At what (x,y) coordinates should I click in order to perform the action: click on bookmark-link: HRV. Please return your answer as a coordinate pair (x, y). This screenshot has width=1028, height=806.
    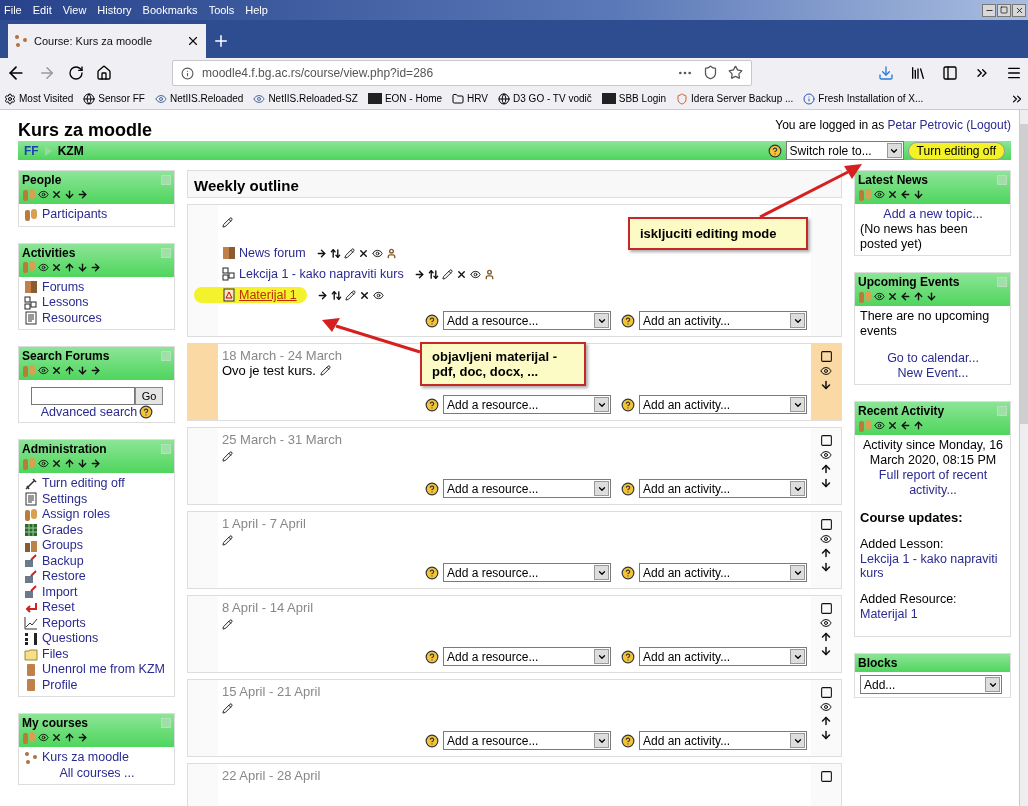
    Looking at the image, I should click on (478, 98).